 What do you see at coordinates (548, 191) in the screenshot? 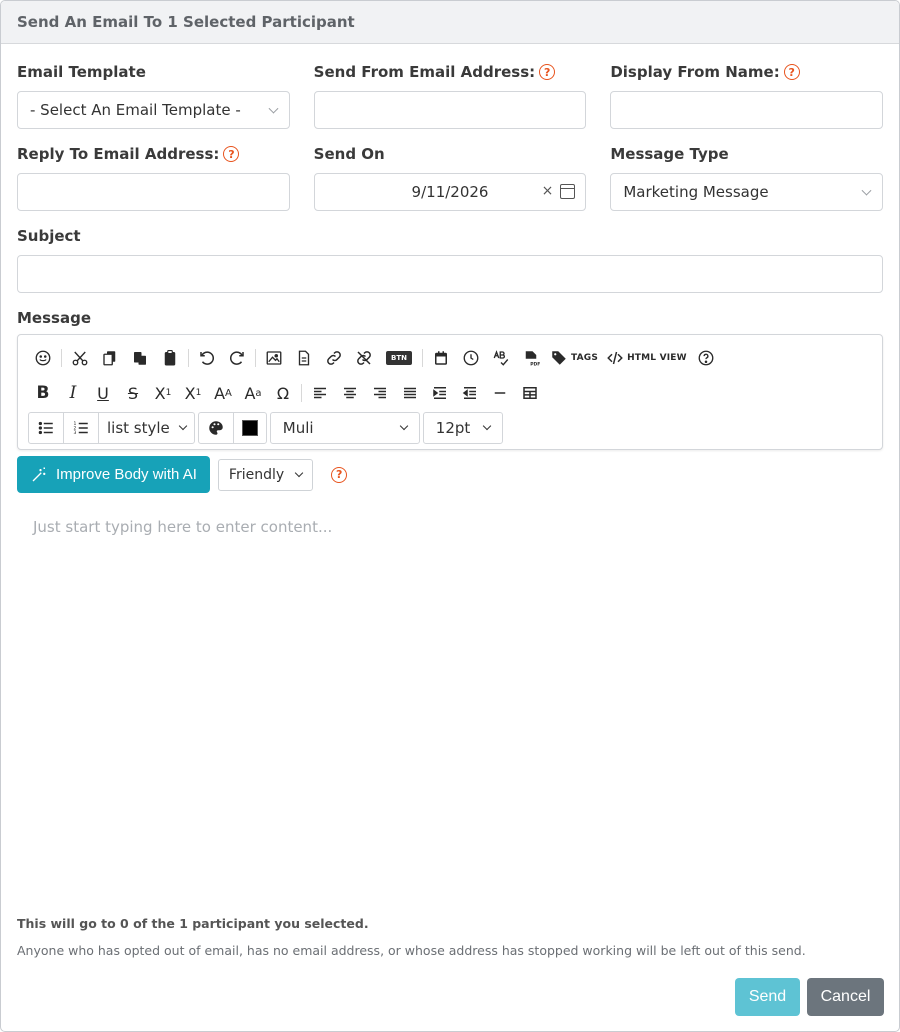
I see `clear-date-icon: ×` at bounding box center [548, 191].